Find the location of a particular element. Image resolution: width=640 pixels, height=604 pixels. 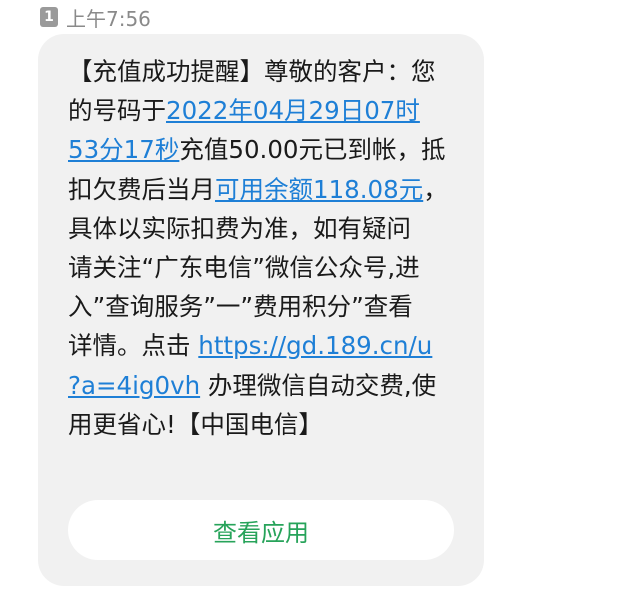

url-link: https://gd.189.cn/u is located at coordinates (315, 345).